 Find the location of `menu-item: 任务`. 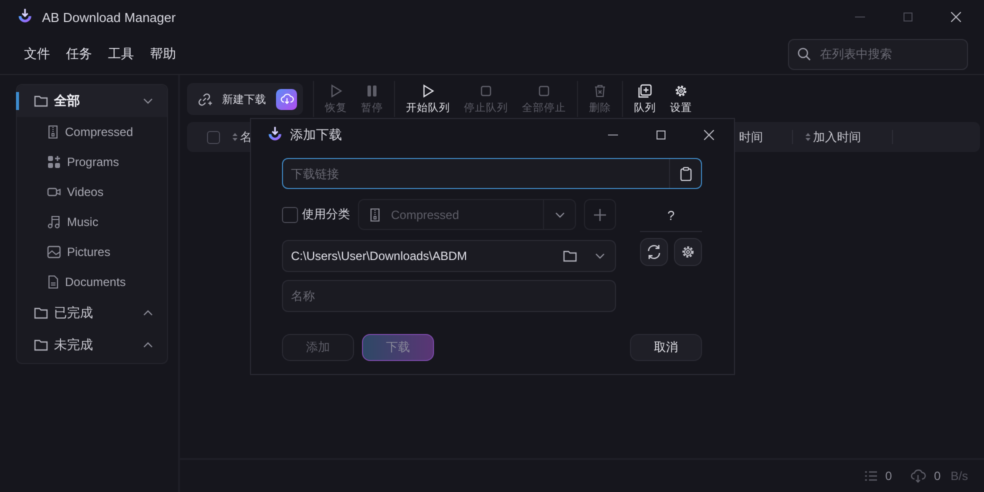

menu-item: 任务 is located at coordinates (79, 54).